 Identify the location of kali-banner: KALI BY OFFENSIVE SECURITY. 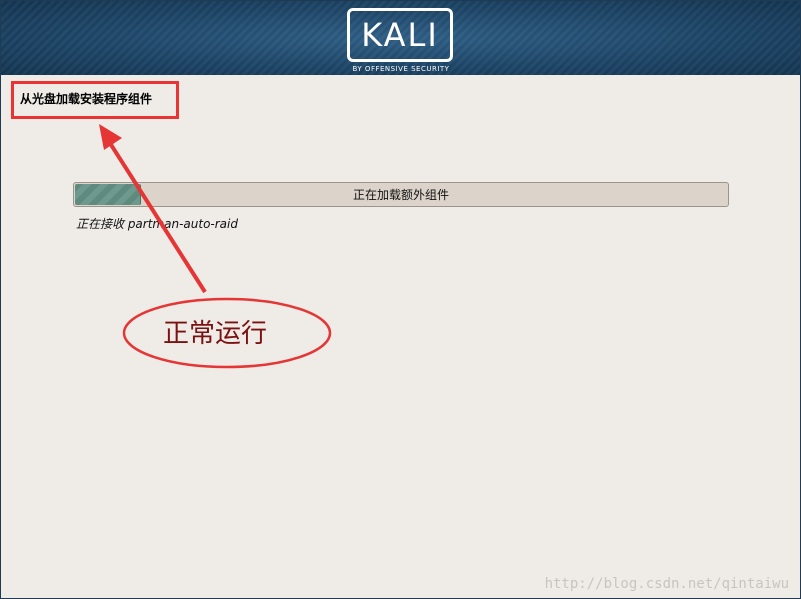
(400, 38).